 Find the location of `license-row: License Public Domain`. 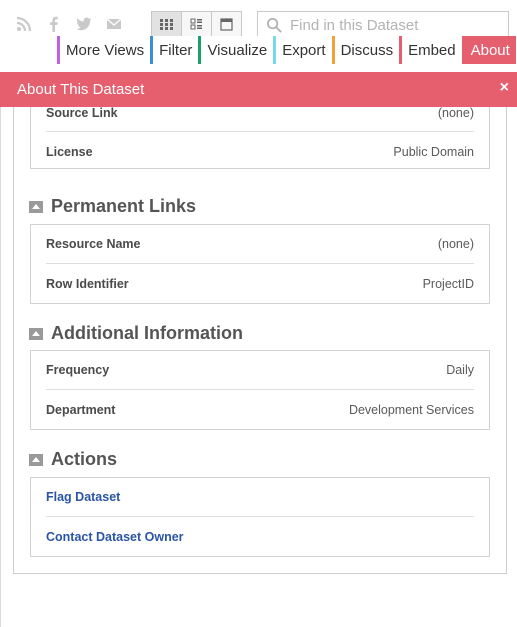

license-row: License Public Domain is located at coordinates (260, 151).